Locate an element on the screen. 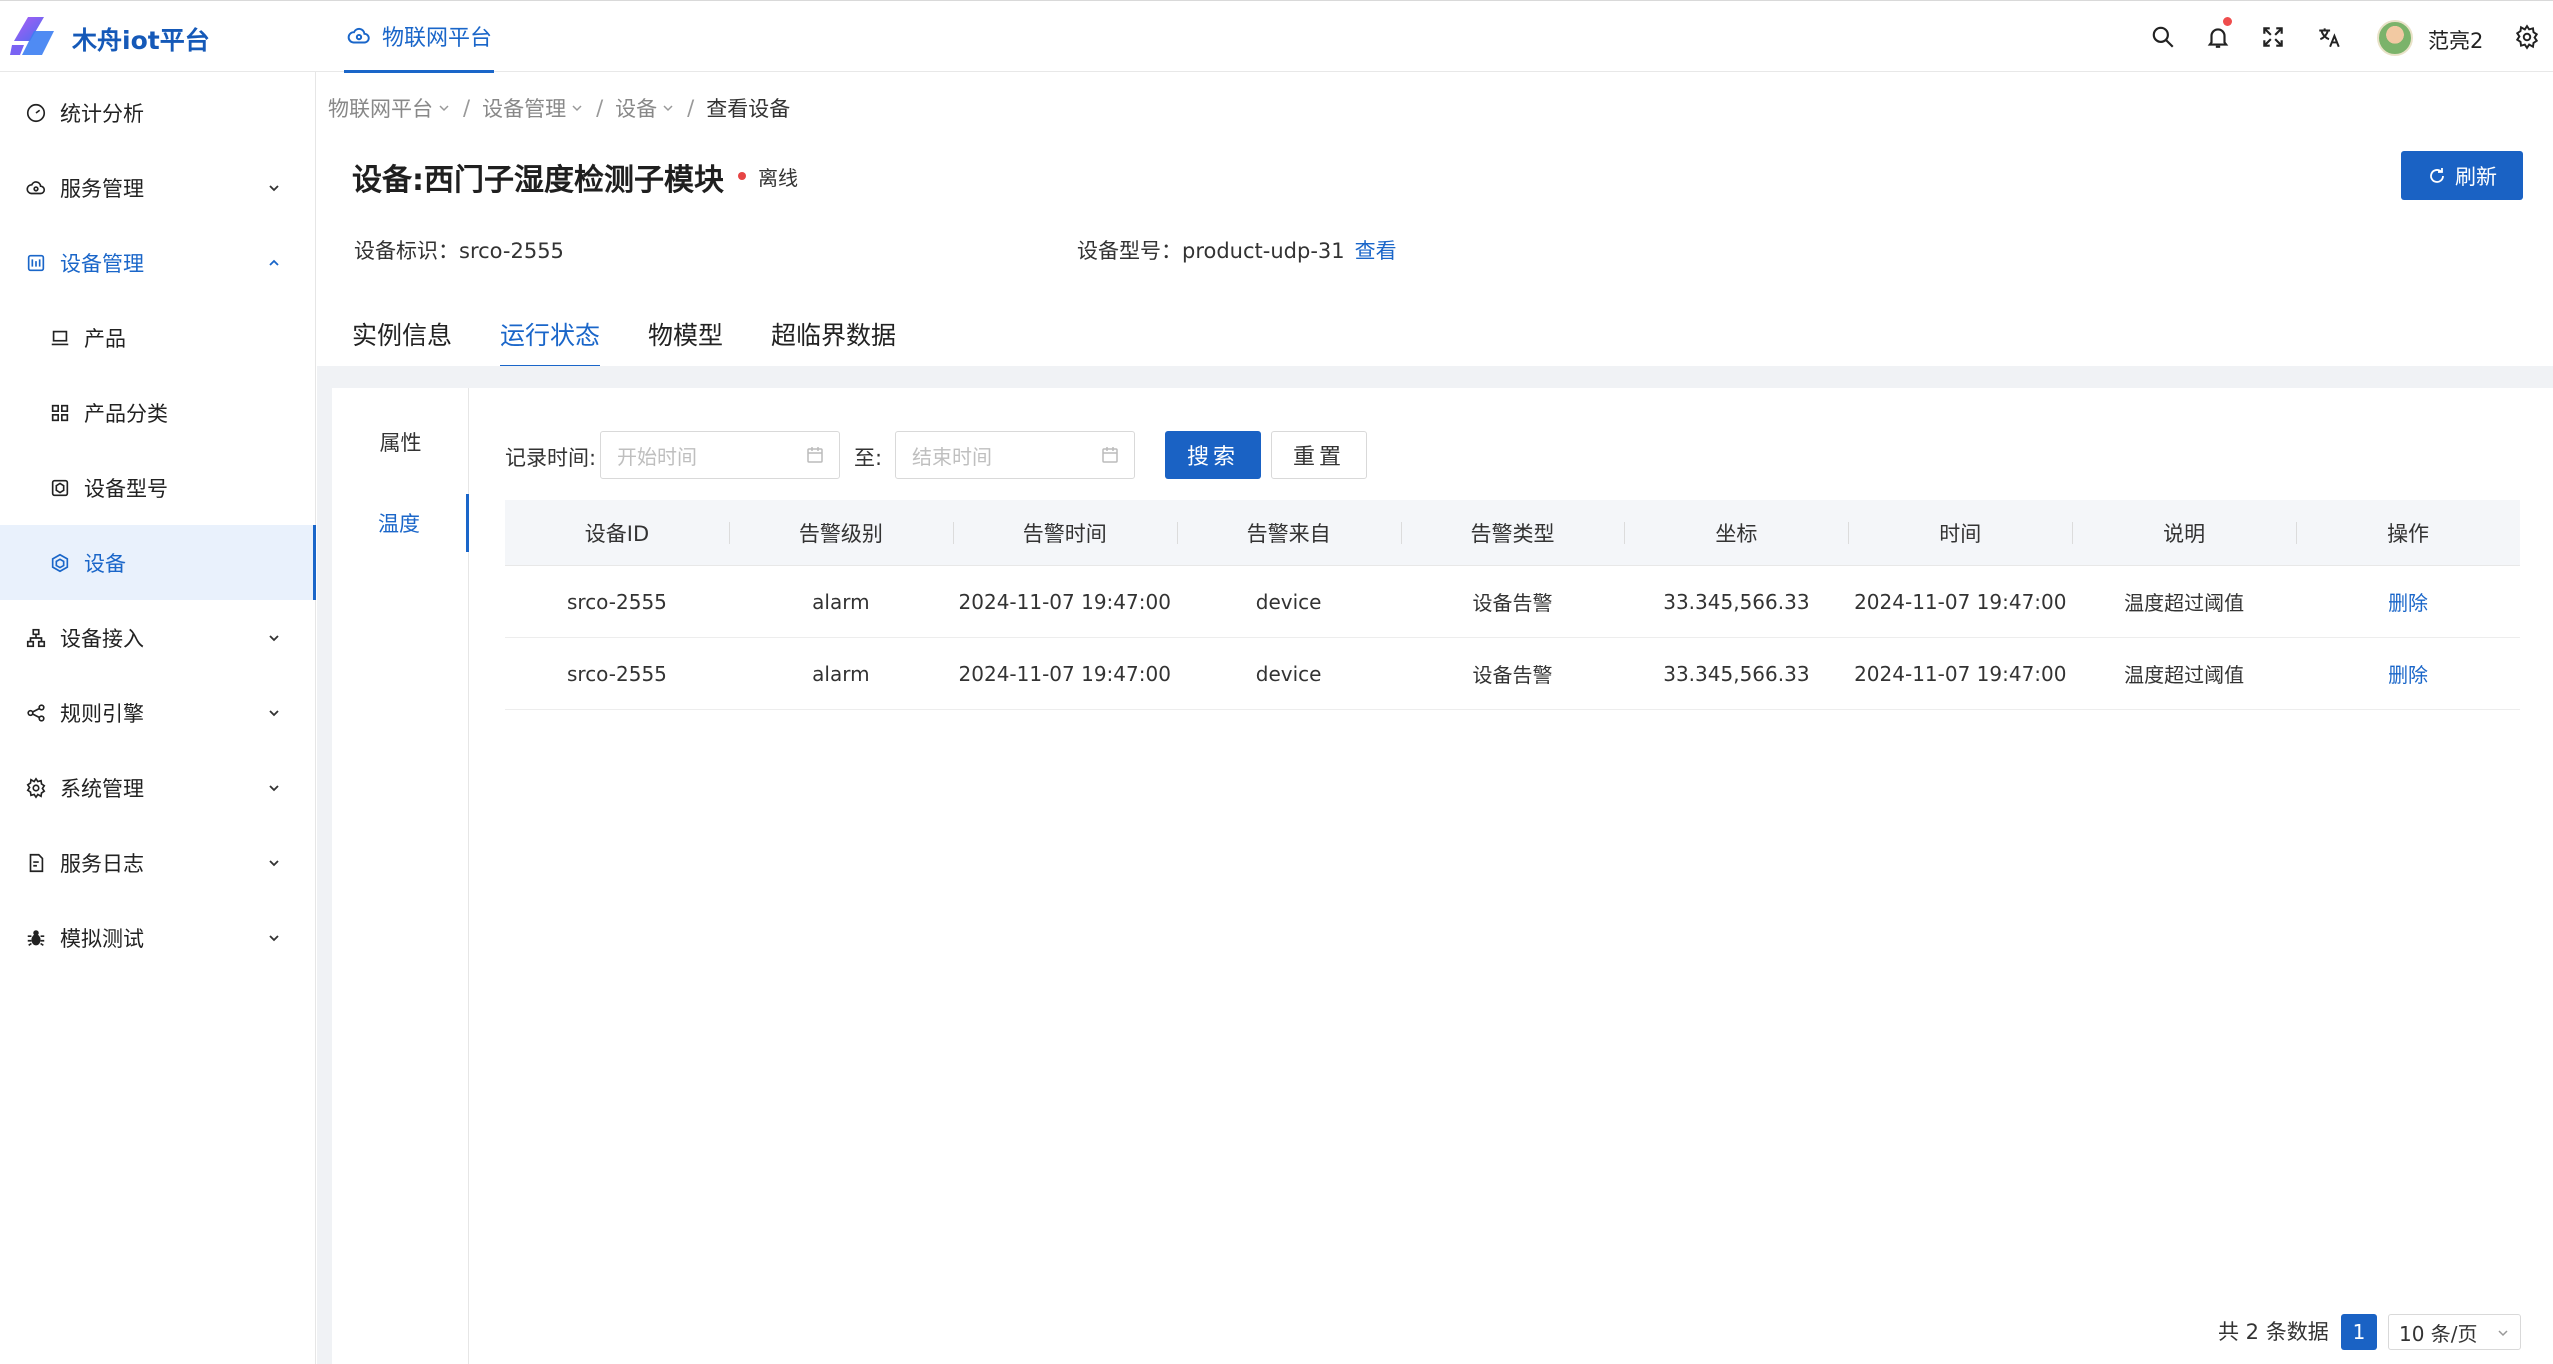  sidebar-item-system-management: 系统管理 is located at coordinates (158, 787).